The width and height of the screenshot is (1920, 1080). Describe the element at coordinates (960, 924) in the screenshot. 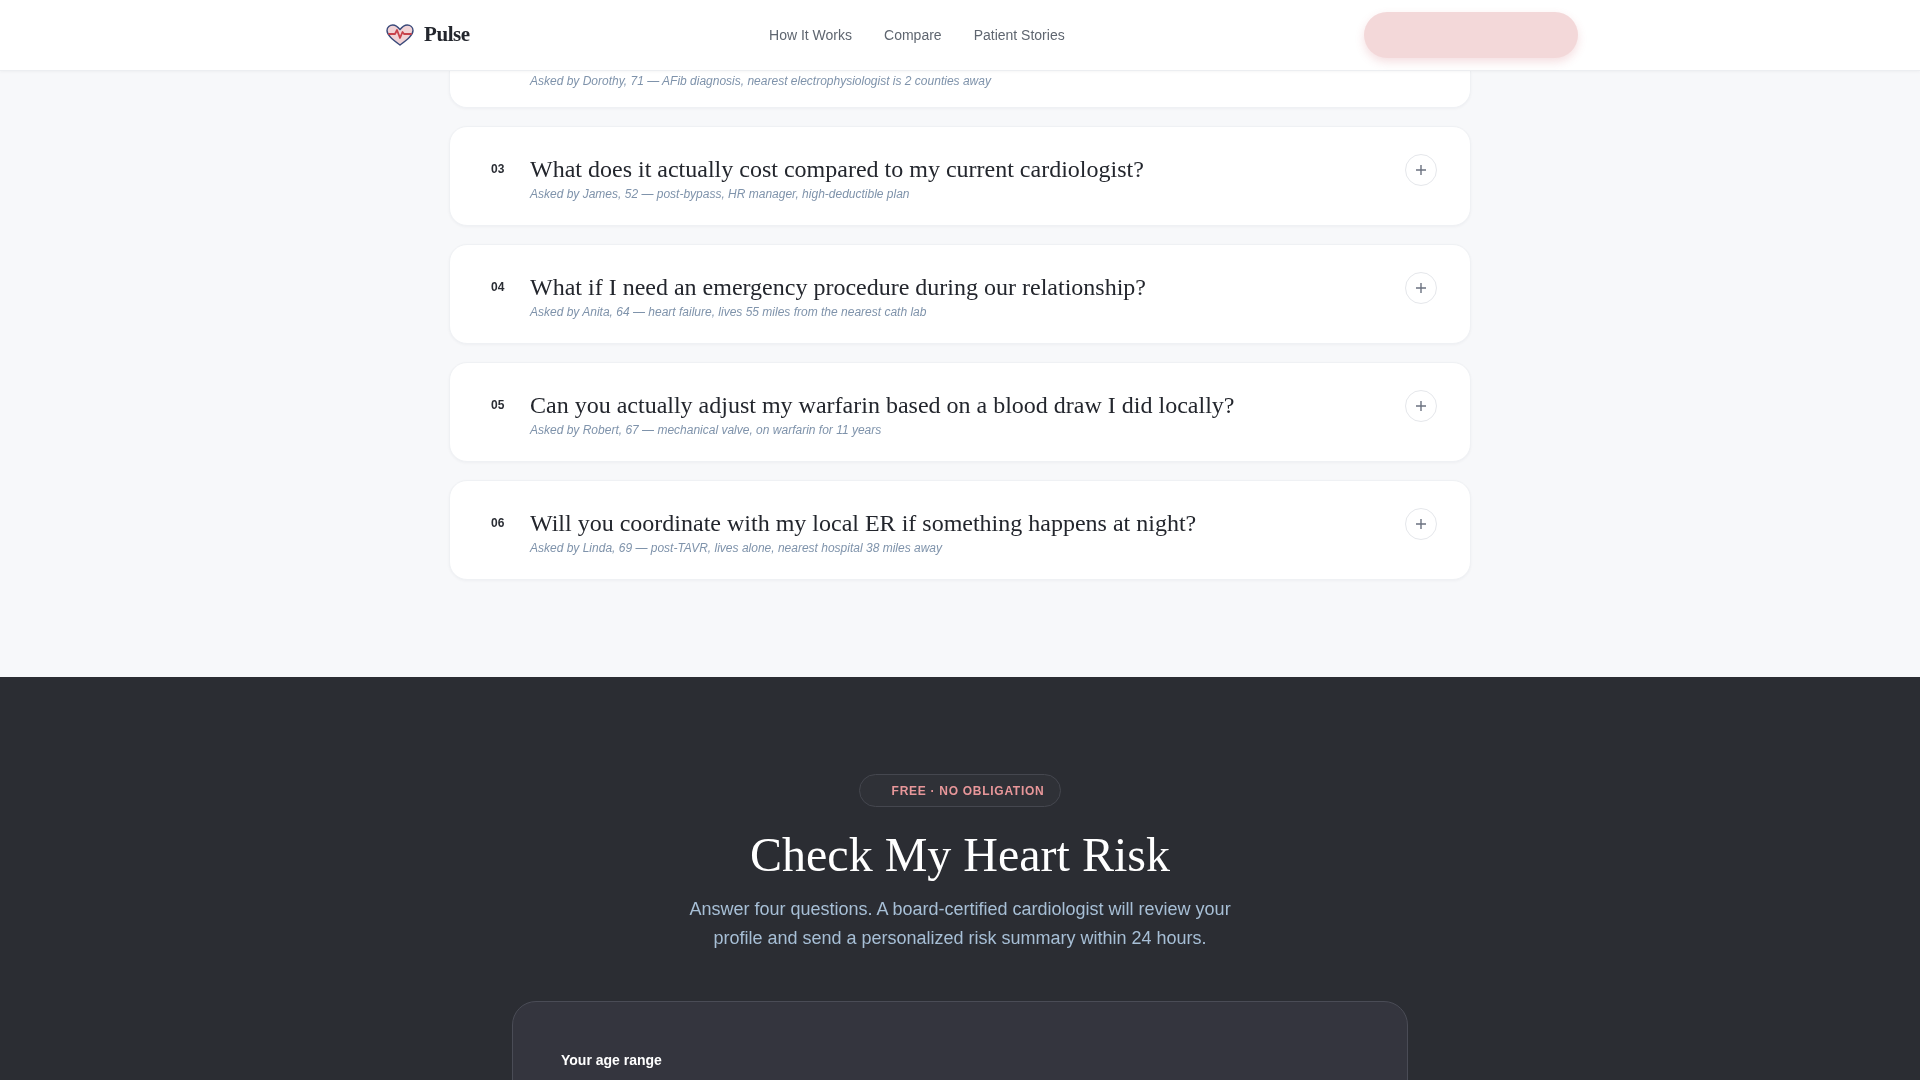

I see `section-description: Answer four questions. A board-certified cardiologist will review your profile and send a personalized risk summary within 24 hours.` at that location.